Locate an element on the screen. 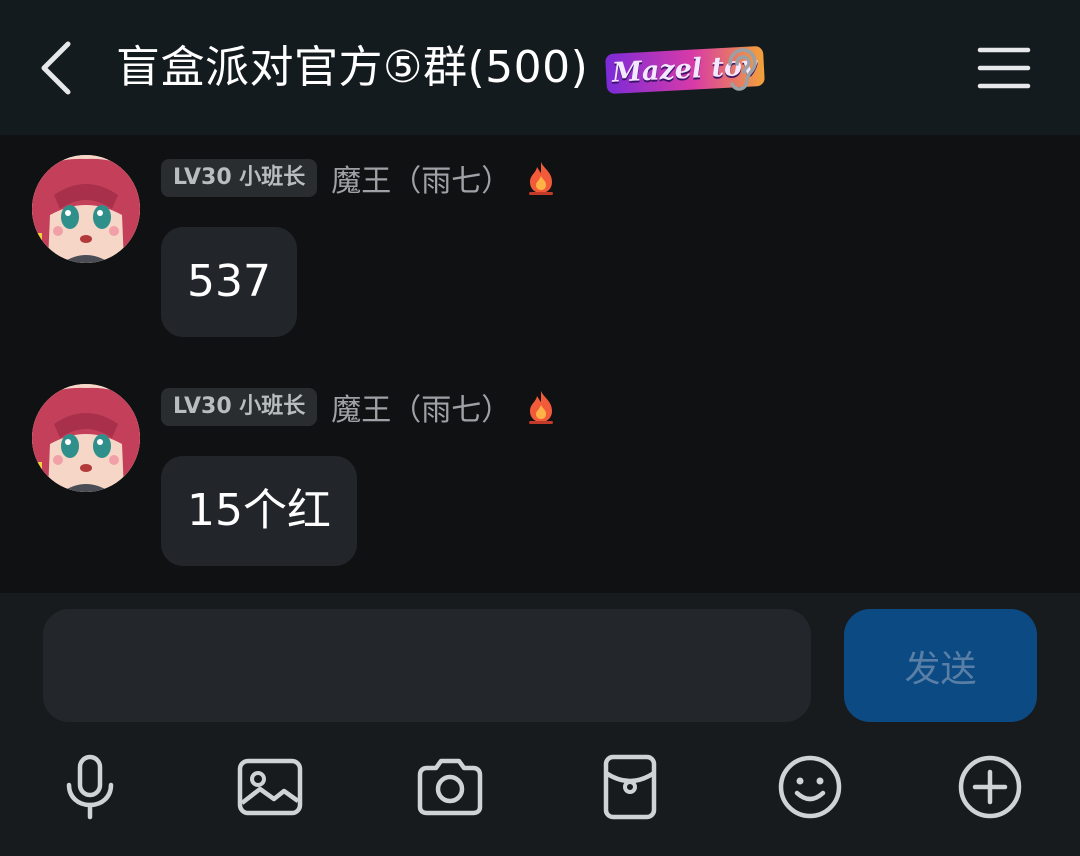 The width and height of the screenshot is (1080, 856). camera-icon is located at coordinates (450, 787).